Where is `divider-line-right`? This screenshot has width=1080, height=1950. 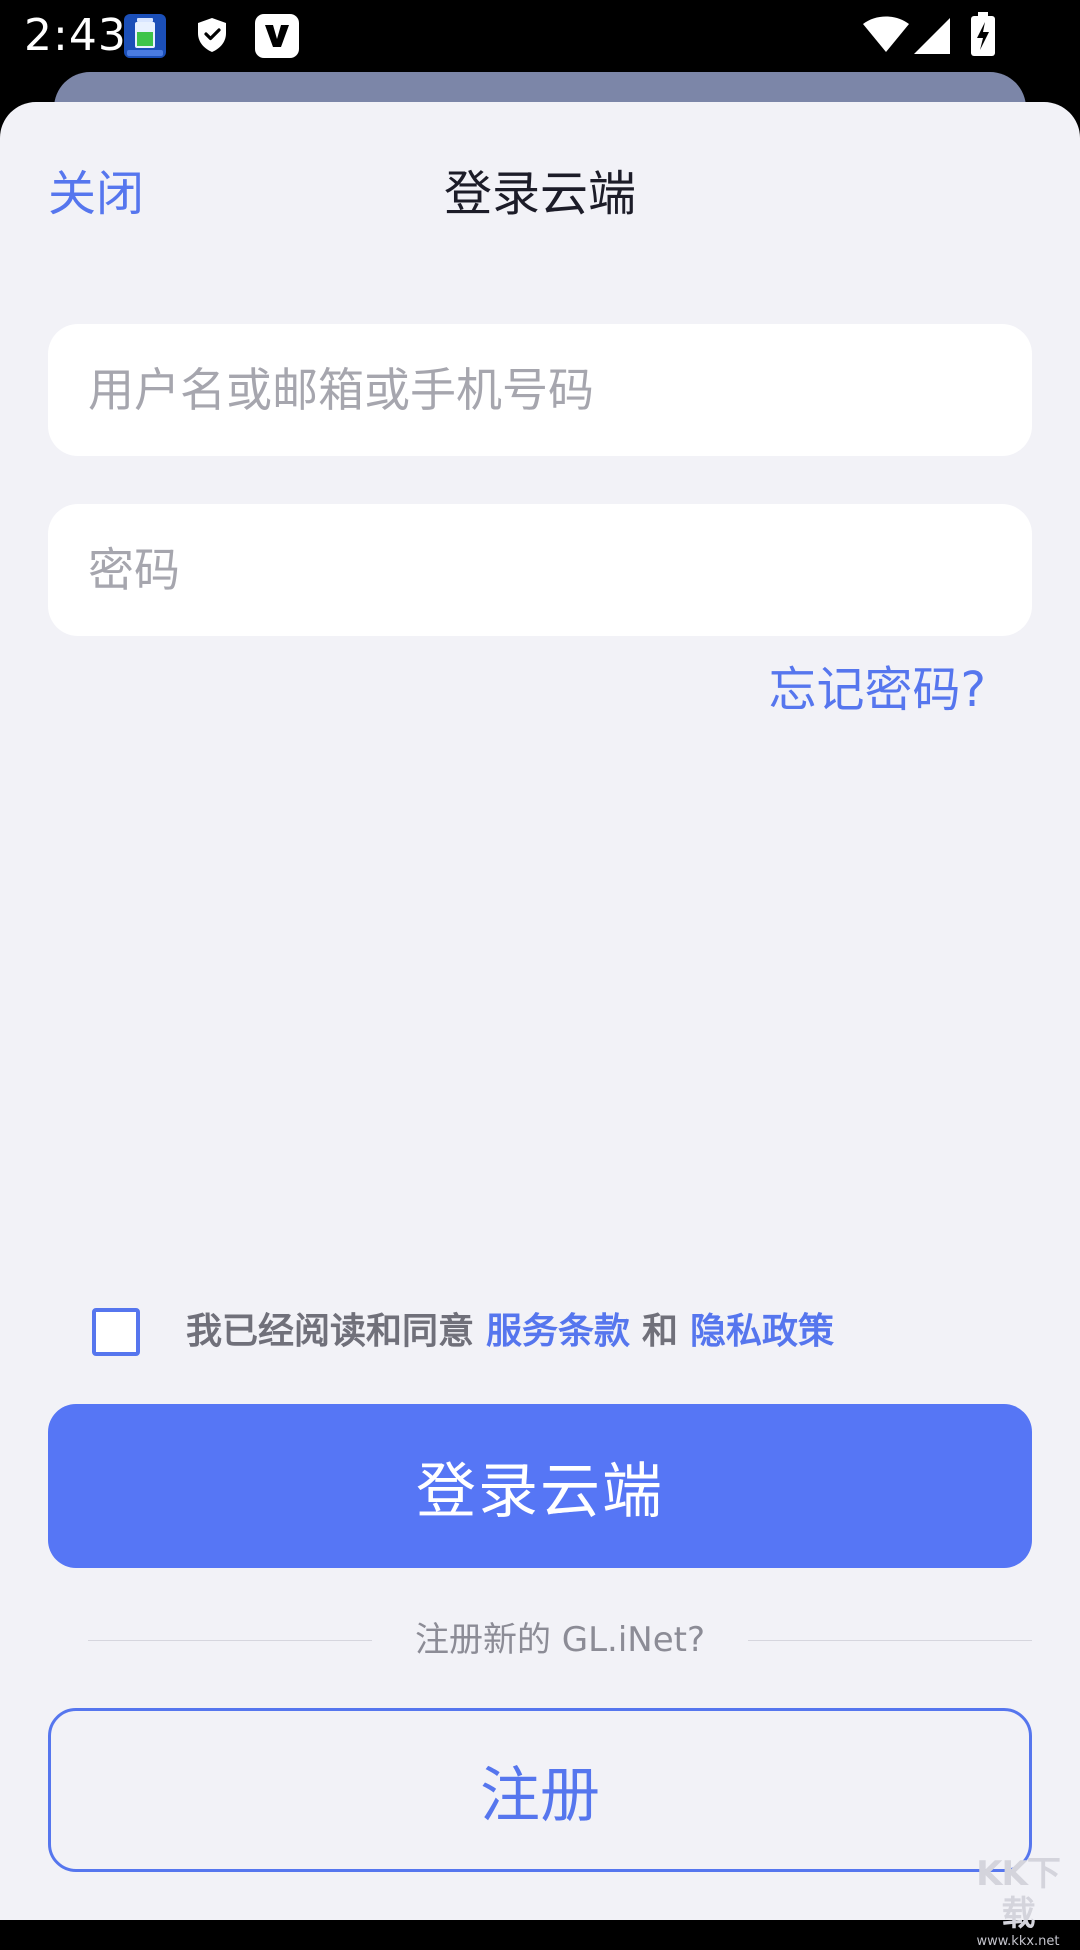
divider-line-right is located at coordinates (890, 1640).